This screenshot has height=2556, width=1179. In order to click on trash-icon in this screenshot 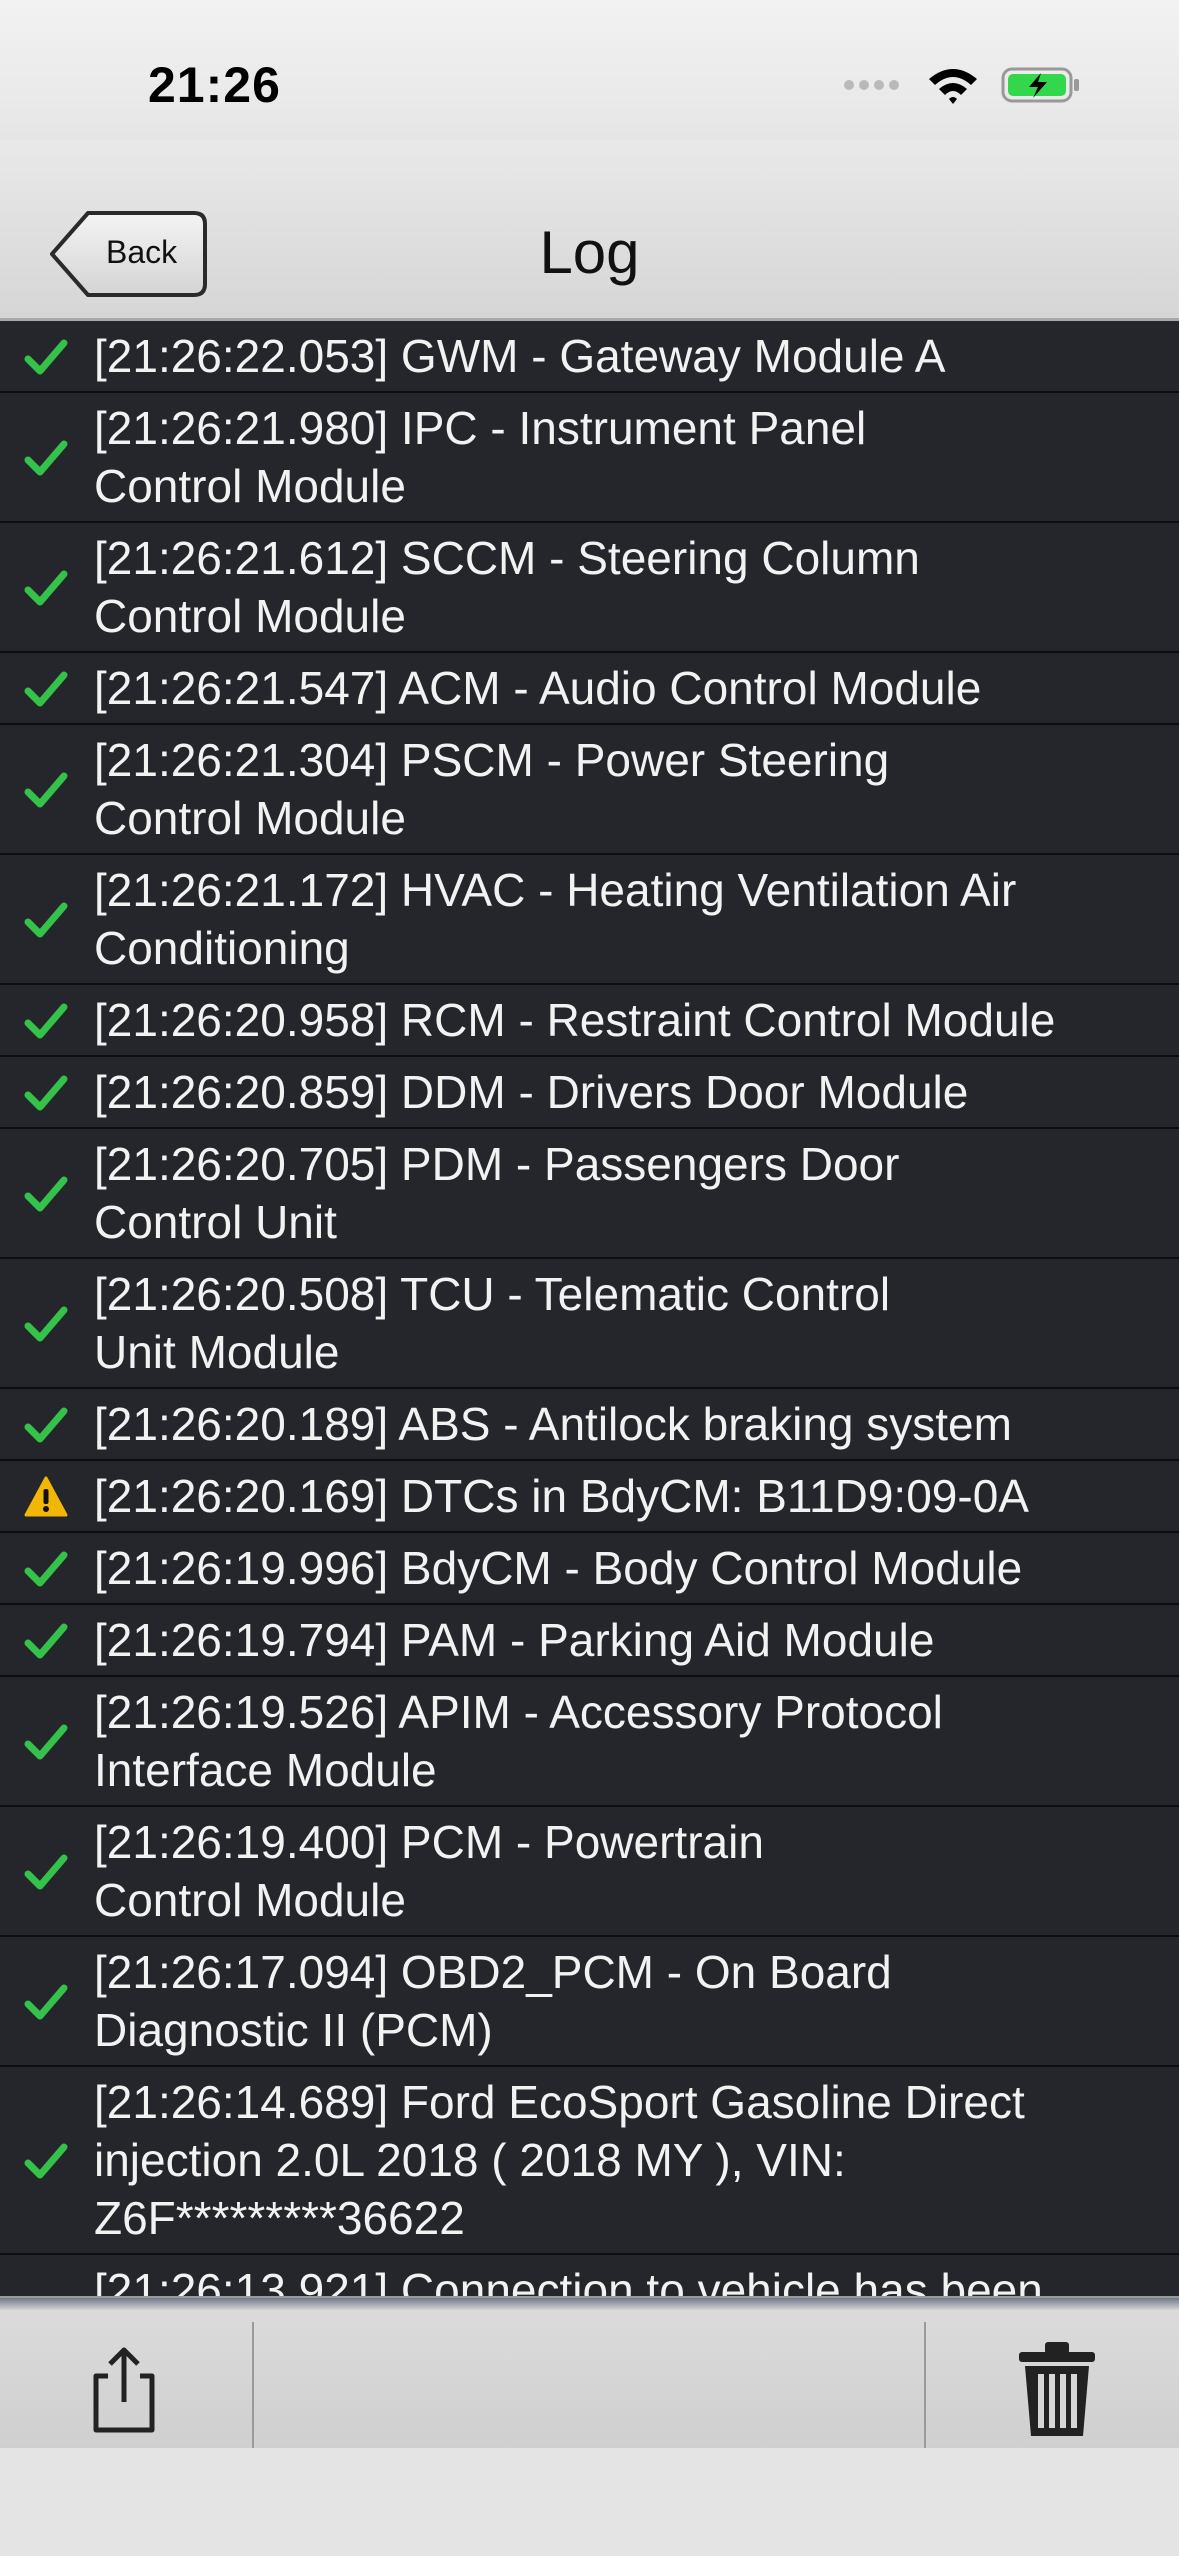, I will do `click(1057, 2389)`.